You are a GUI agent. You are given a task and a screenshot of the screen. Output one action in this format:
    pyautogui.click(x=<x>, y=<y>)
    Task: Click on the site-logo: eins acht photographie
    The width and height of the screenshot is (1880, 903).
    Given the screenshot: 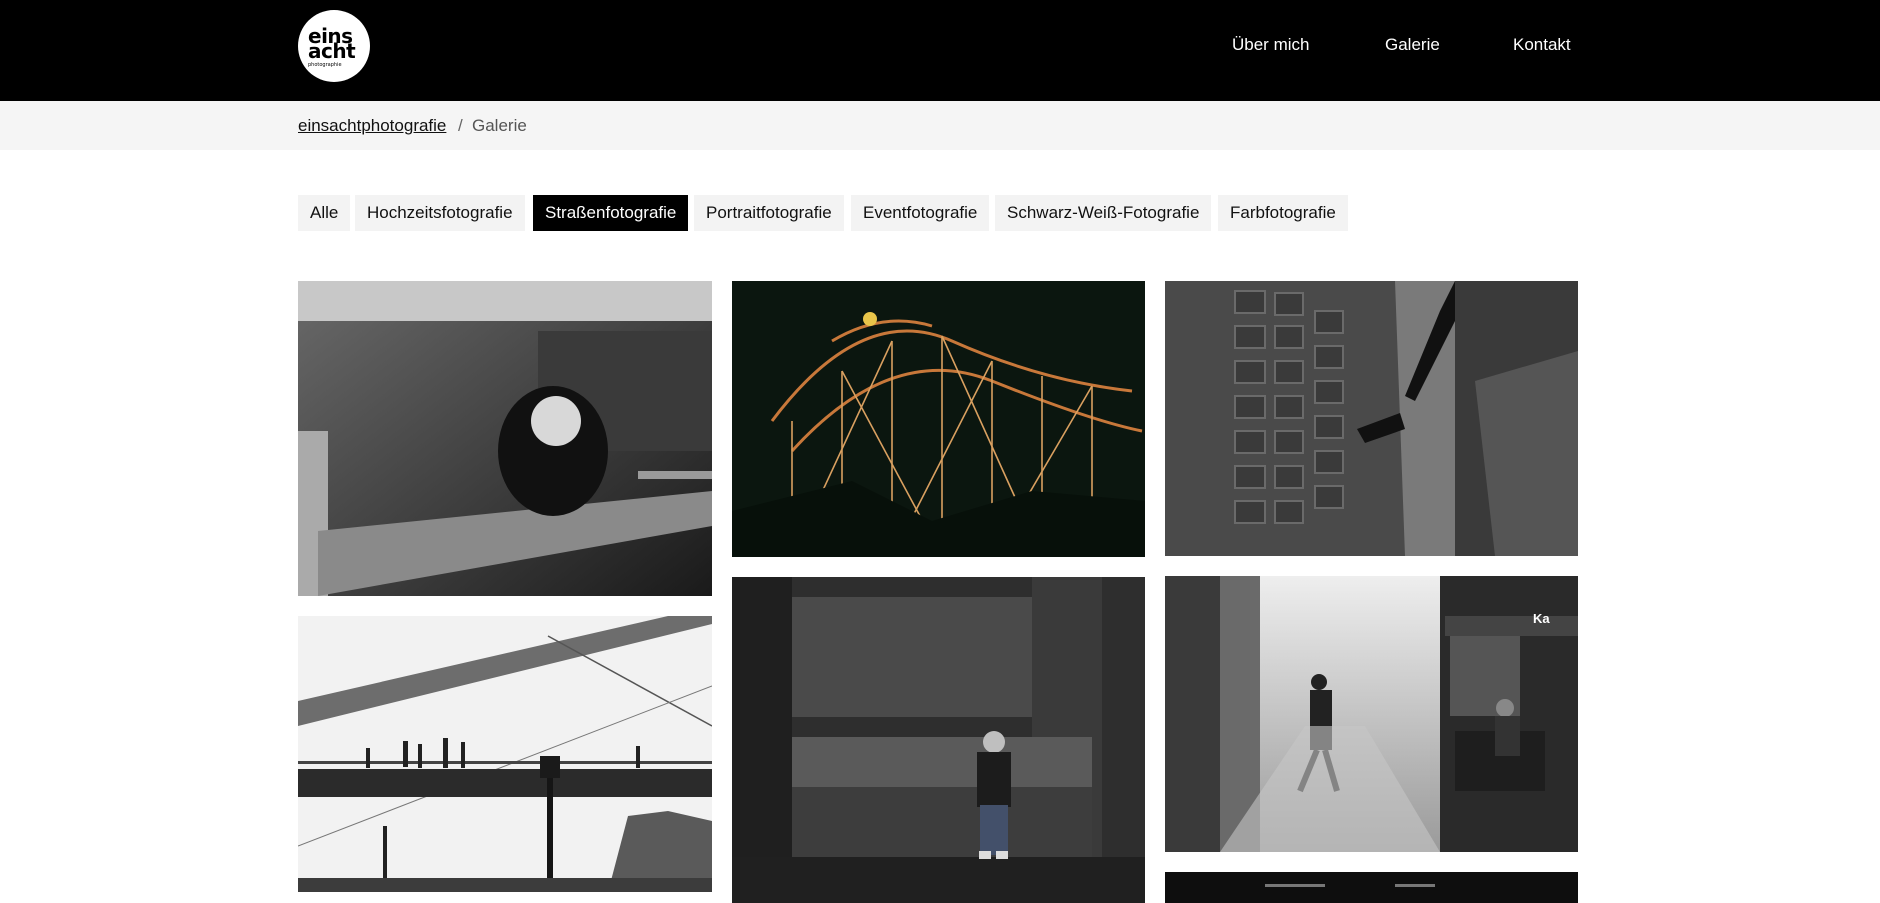 What is the action you would take?
    pyautogui.click(x=334, y=46)
    